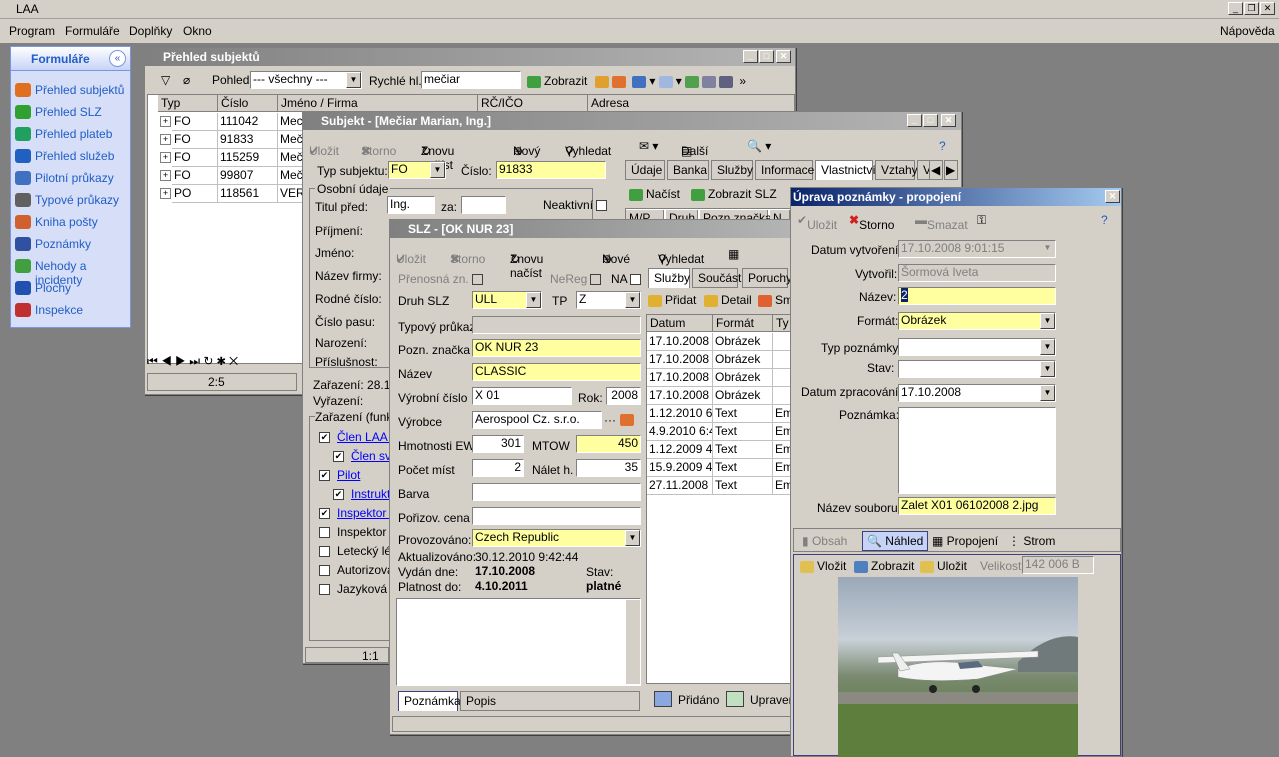  What do you see at coordinates (248, 194) in the screenshot?
I see `table-cell: 118561` at bounding box center [248, 194].